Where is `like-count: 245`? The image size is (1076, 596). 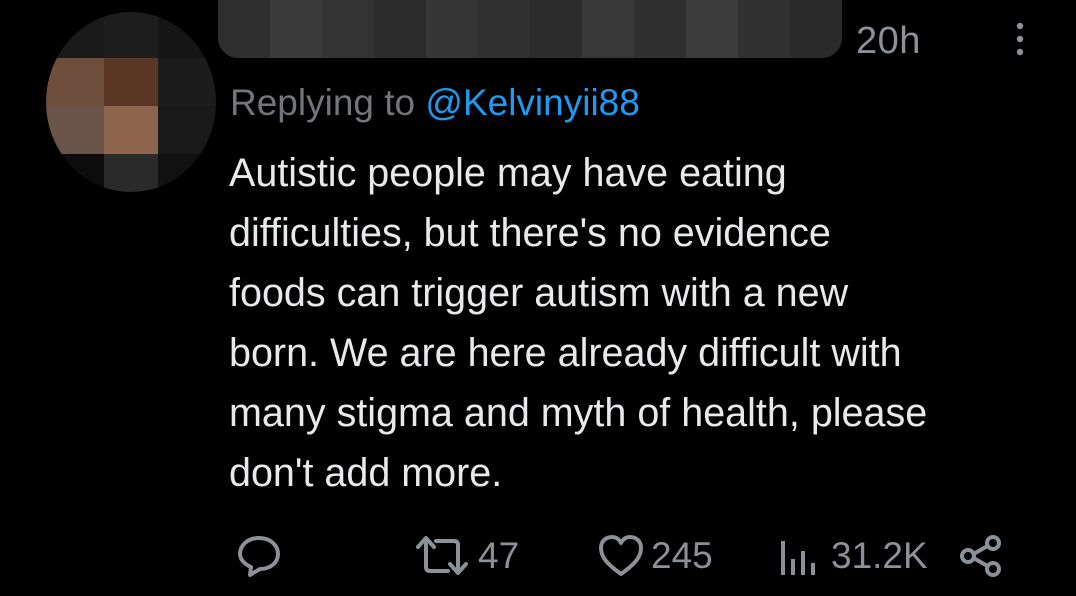
like-count: 245 is located at coordinates (682, 555).